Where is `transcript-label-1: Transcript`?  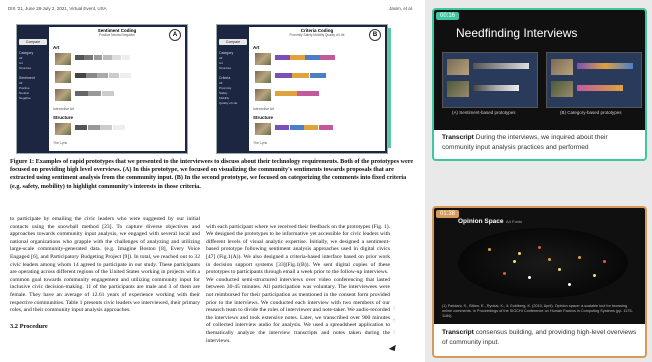 transcript-label-1: Transcript is located at coordinates (458, 137).